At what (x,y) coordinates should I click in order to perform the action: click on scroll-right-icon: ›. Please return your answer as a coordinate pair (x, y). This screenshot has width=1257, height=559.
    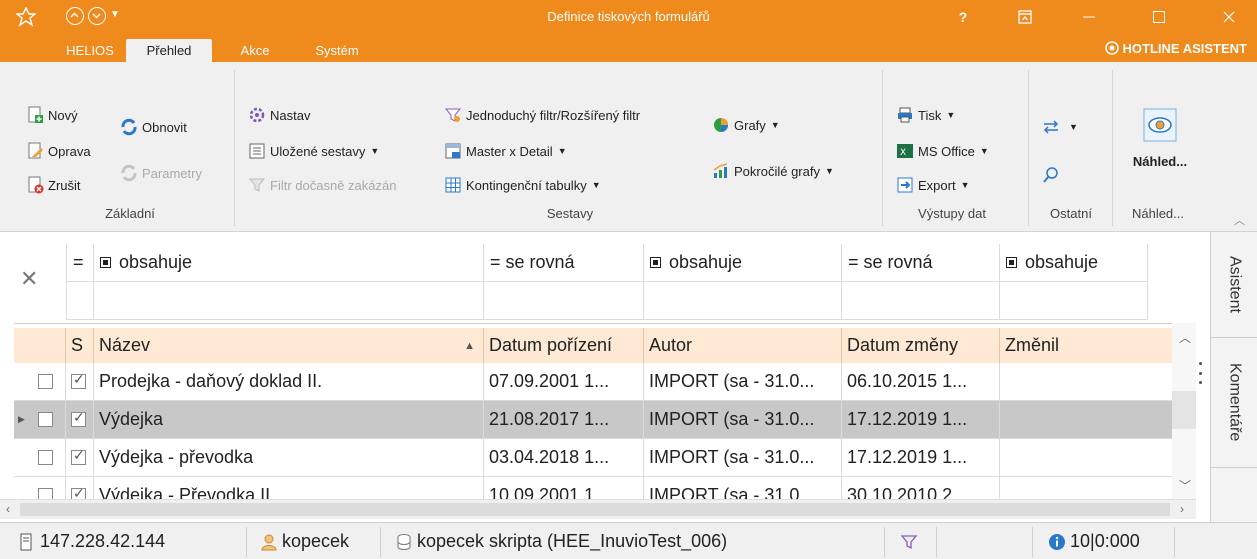
    Looking at the image, I should click on (1182, 509).